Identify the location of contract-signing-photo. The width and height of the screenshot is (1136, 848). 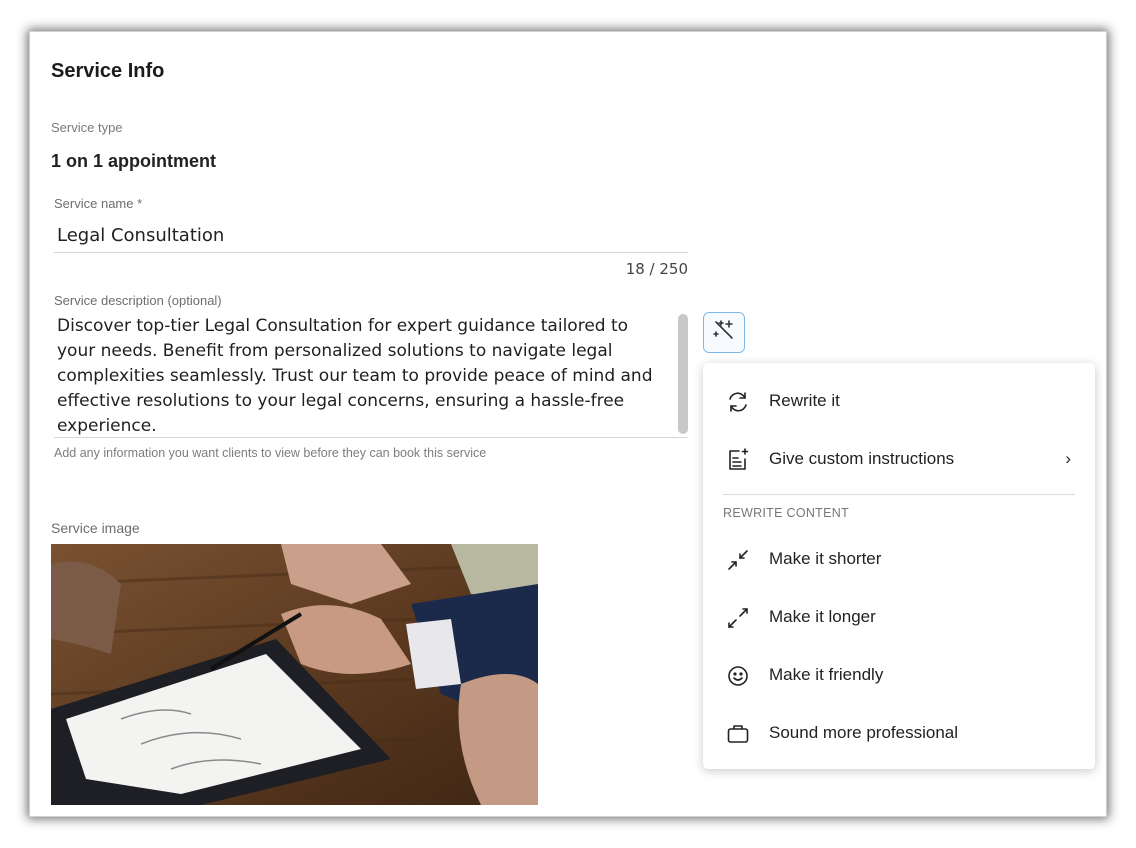
(294, 674).